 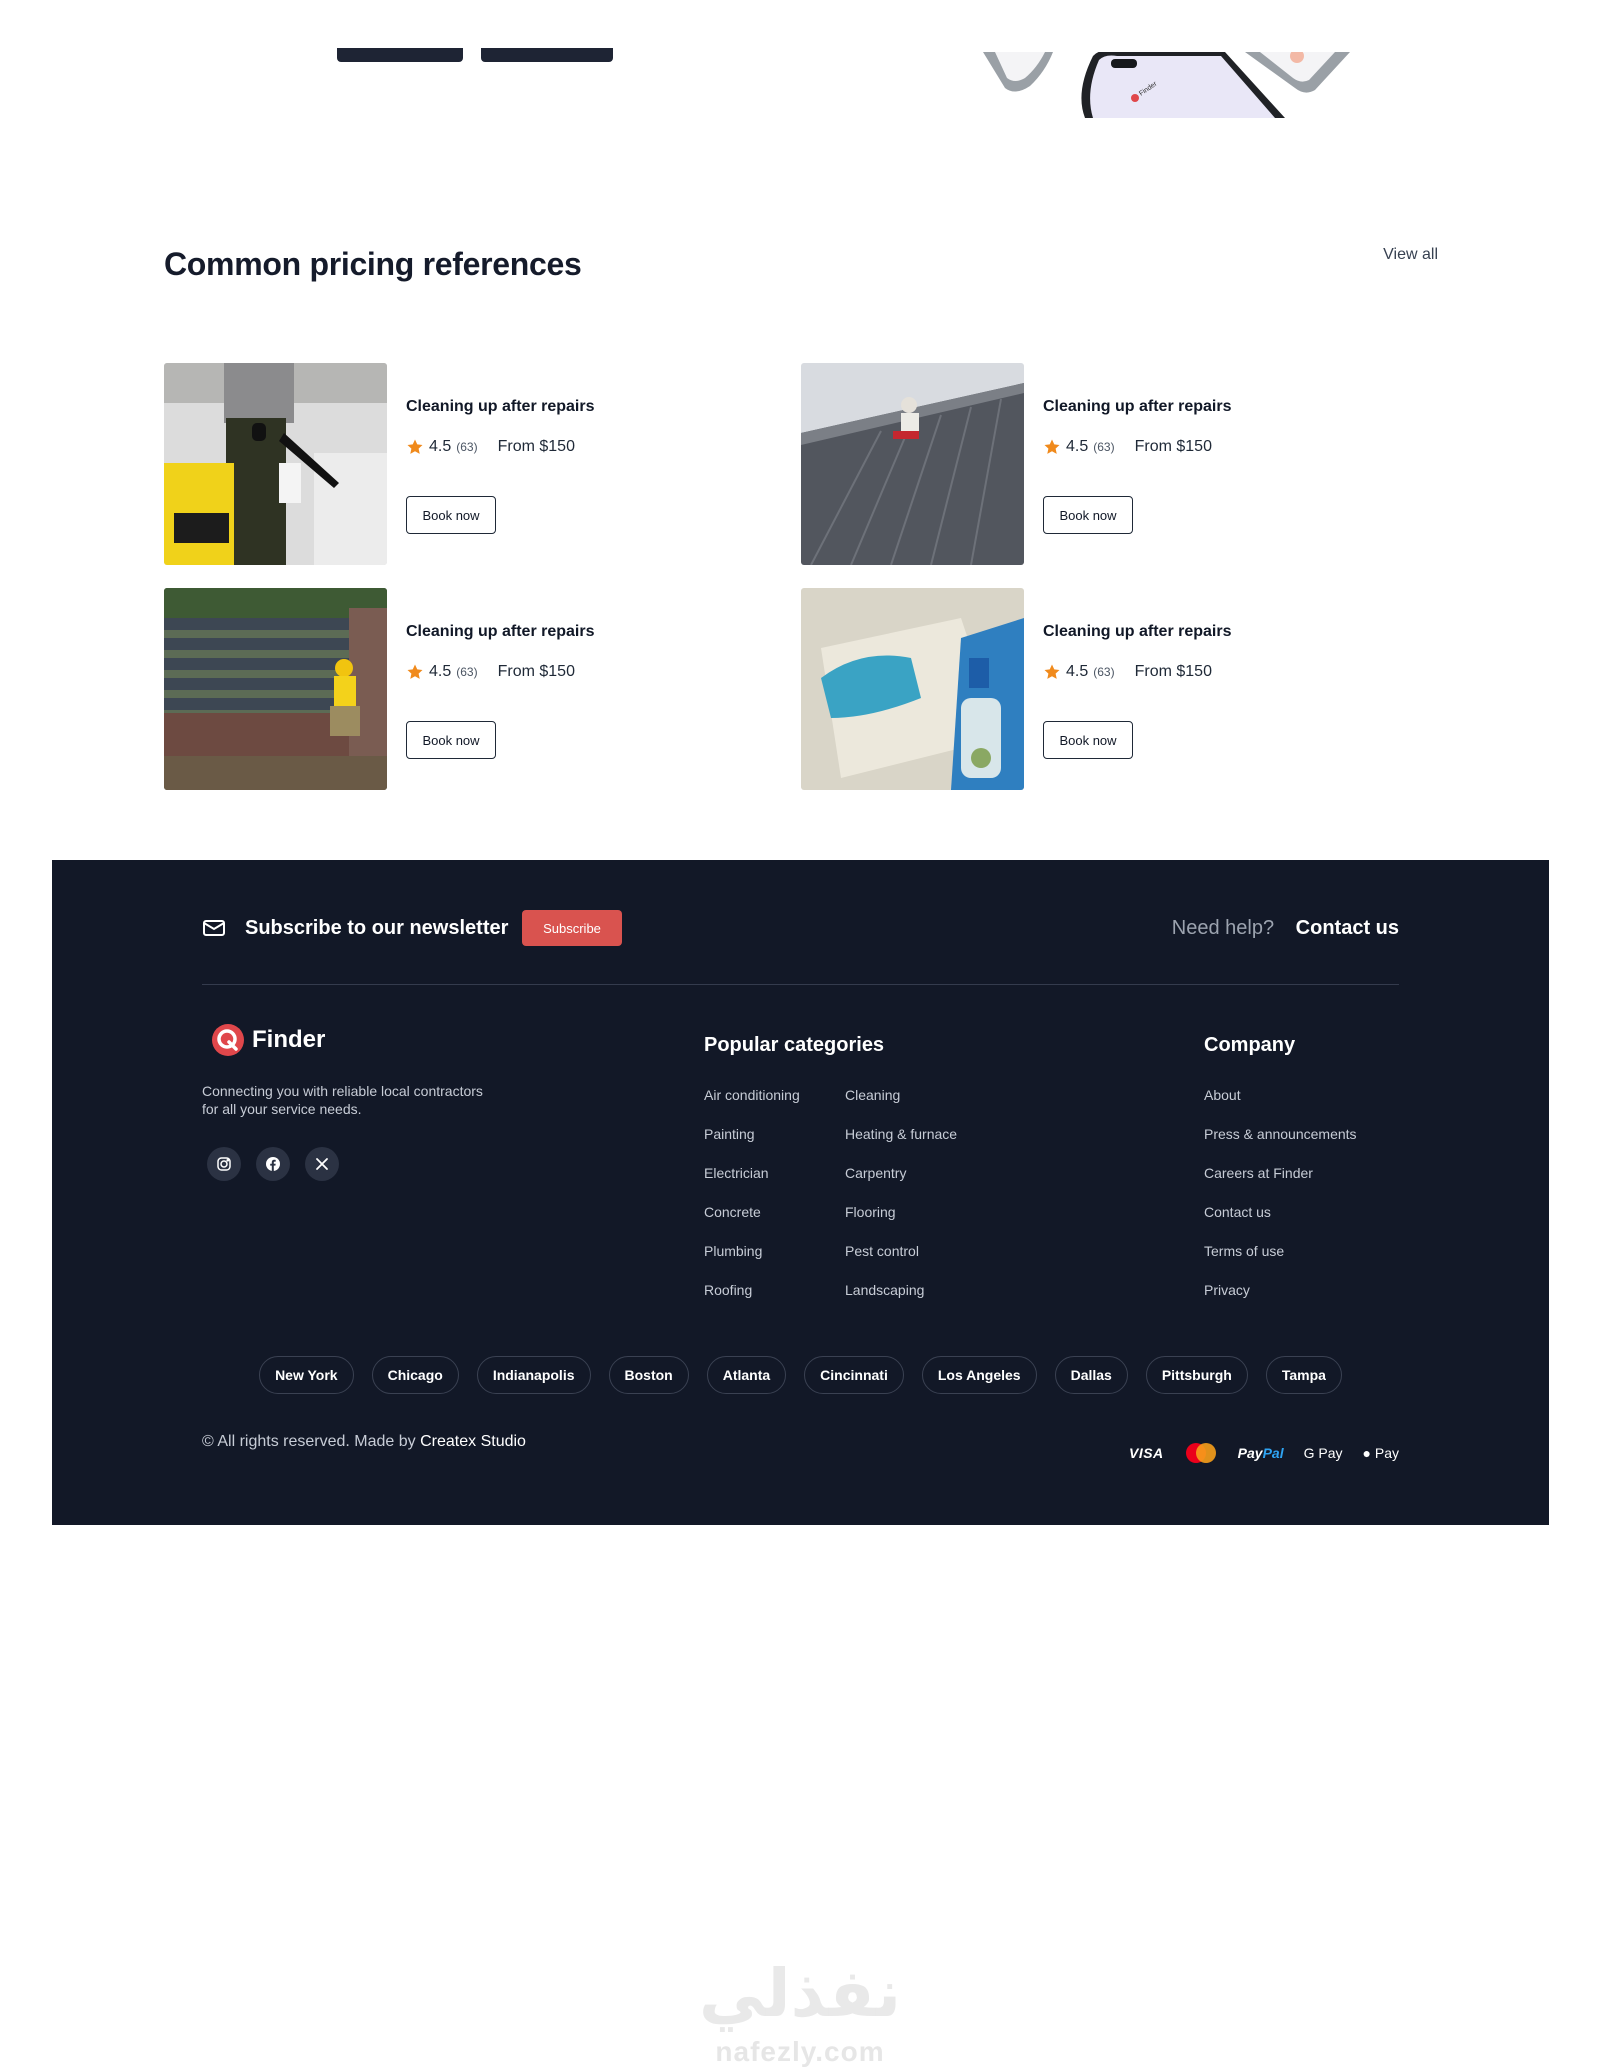 I want to click on apple-pay-icon: ● Pay, so click(x=1380, y=1453).